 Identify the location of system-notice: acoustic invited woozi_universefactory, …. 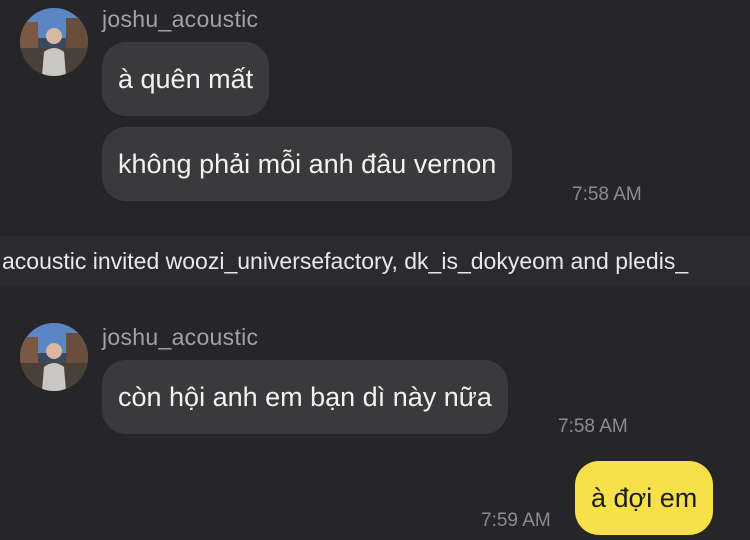
(375, 261).